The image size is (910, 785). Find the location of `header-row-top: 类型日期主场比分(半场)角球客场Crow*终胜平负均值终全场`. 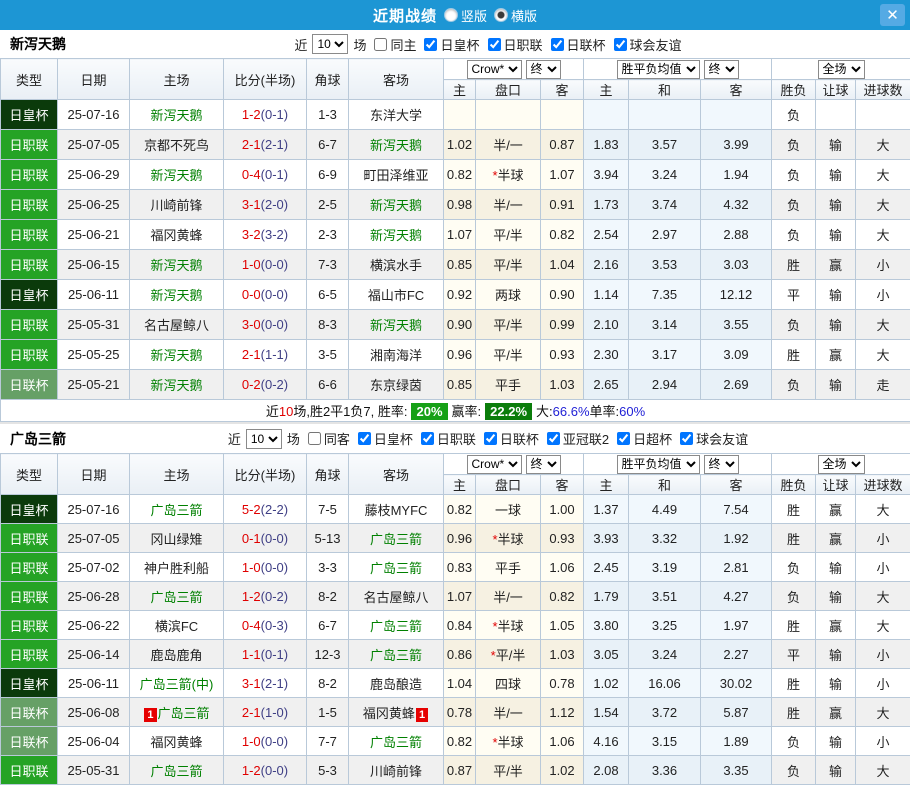

header-row-top: 类型日期主场比分(半场)角球客场Crow*终胜平负均值终全场 is located at coordinates (455, 464).